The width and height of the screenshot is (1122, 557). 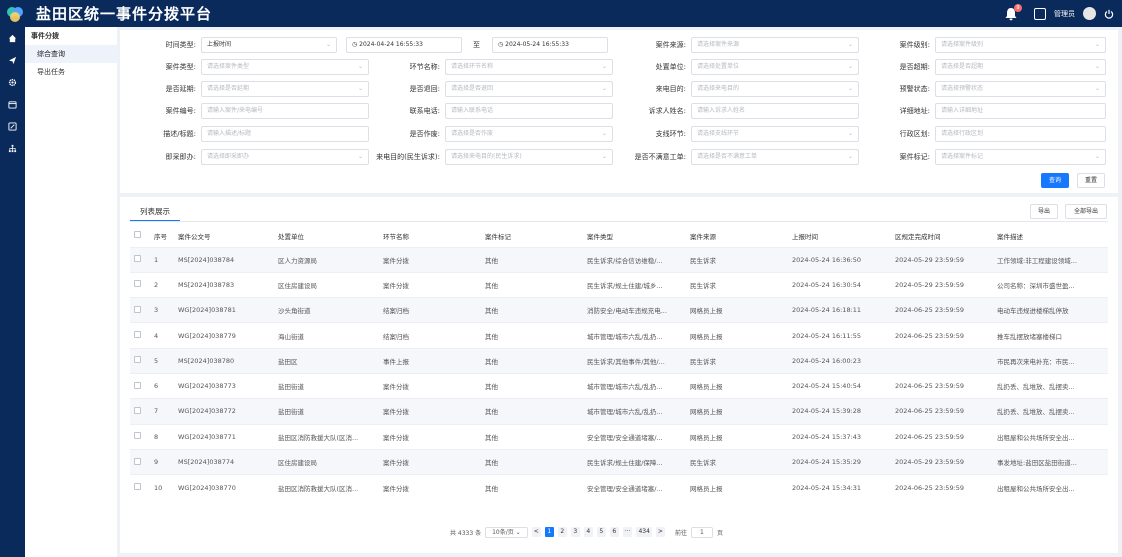 I want to click on instant-select: 请选择即采即办 ⌄, so click(x=285, y=157).